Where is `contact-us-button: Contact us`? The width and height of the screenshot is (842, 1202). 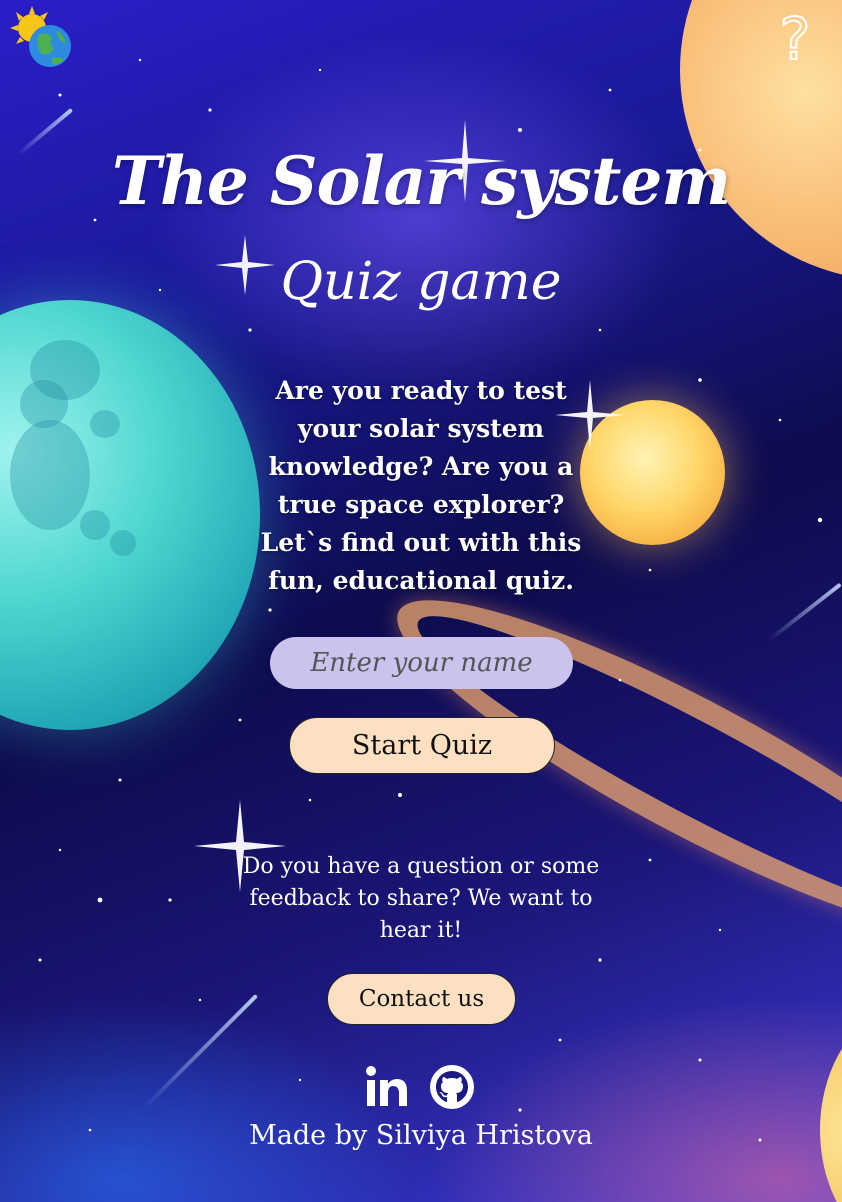
contact-us-button: Contact us is located at coordinates (421, 999).